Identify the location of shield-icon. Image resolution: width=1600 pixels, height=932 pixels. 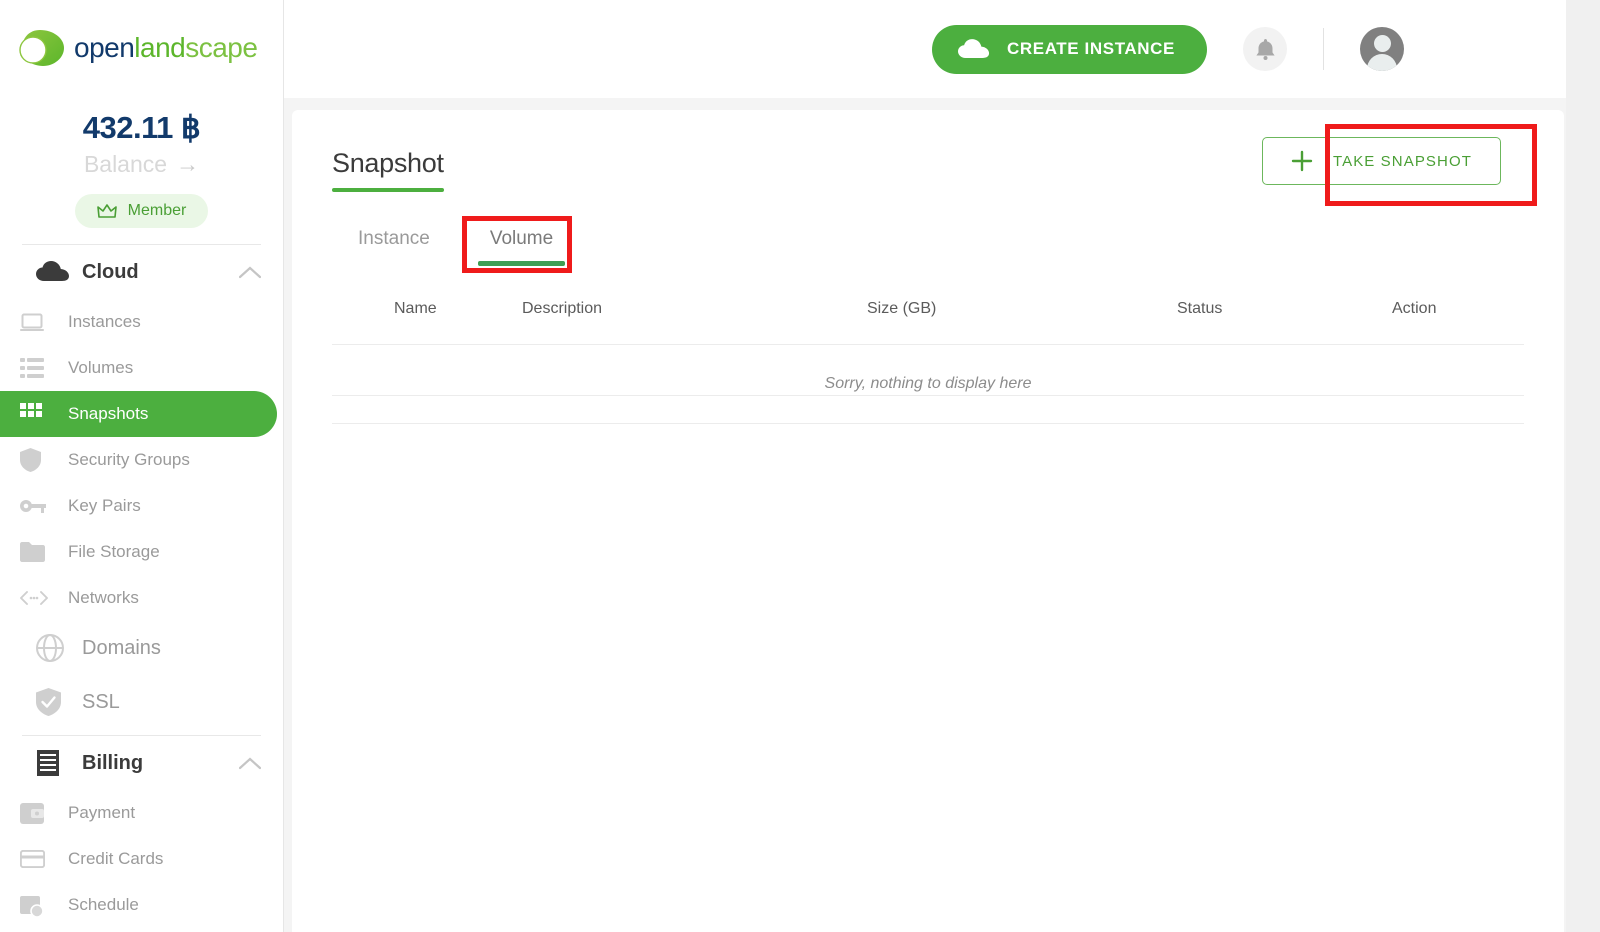
(44, 460).